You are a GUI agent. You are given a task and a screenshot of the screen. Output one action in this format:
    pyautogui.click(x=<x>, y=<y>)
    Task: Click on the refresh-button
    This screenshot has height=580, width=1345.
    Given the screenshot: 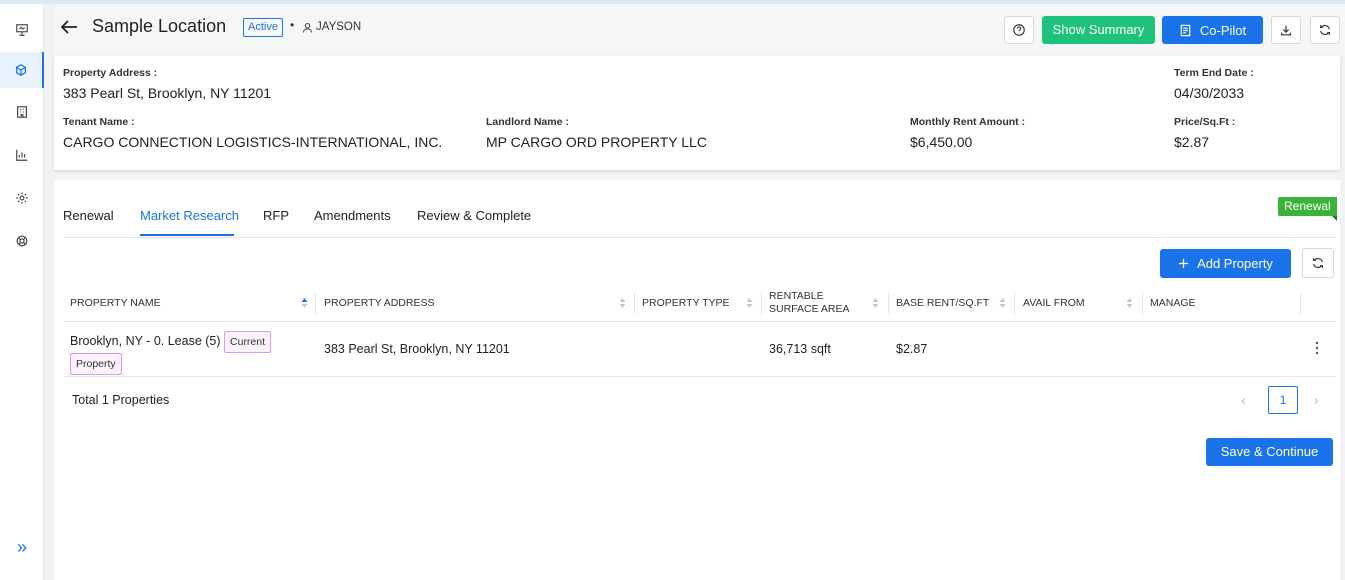 What is the action you would take?
    pyautogui.click(x=1325, y=30)
    